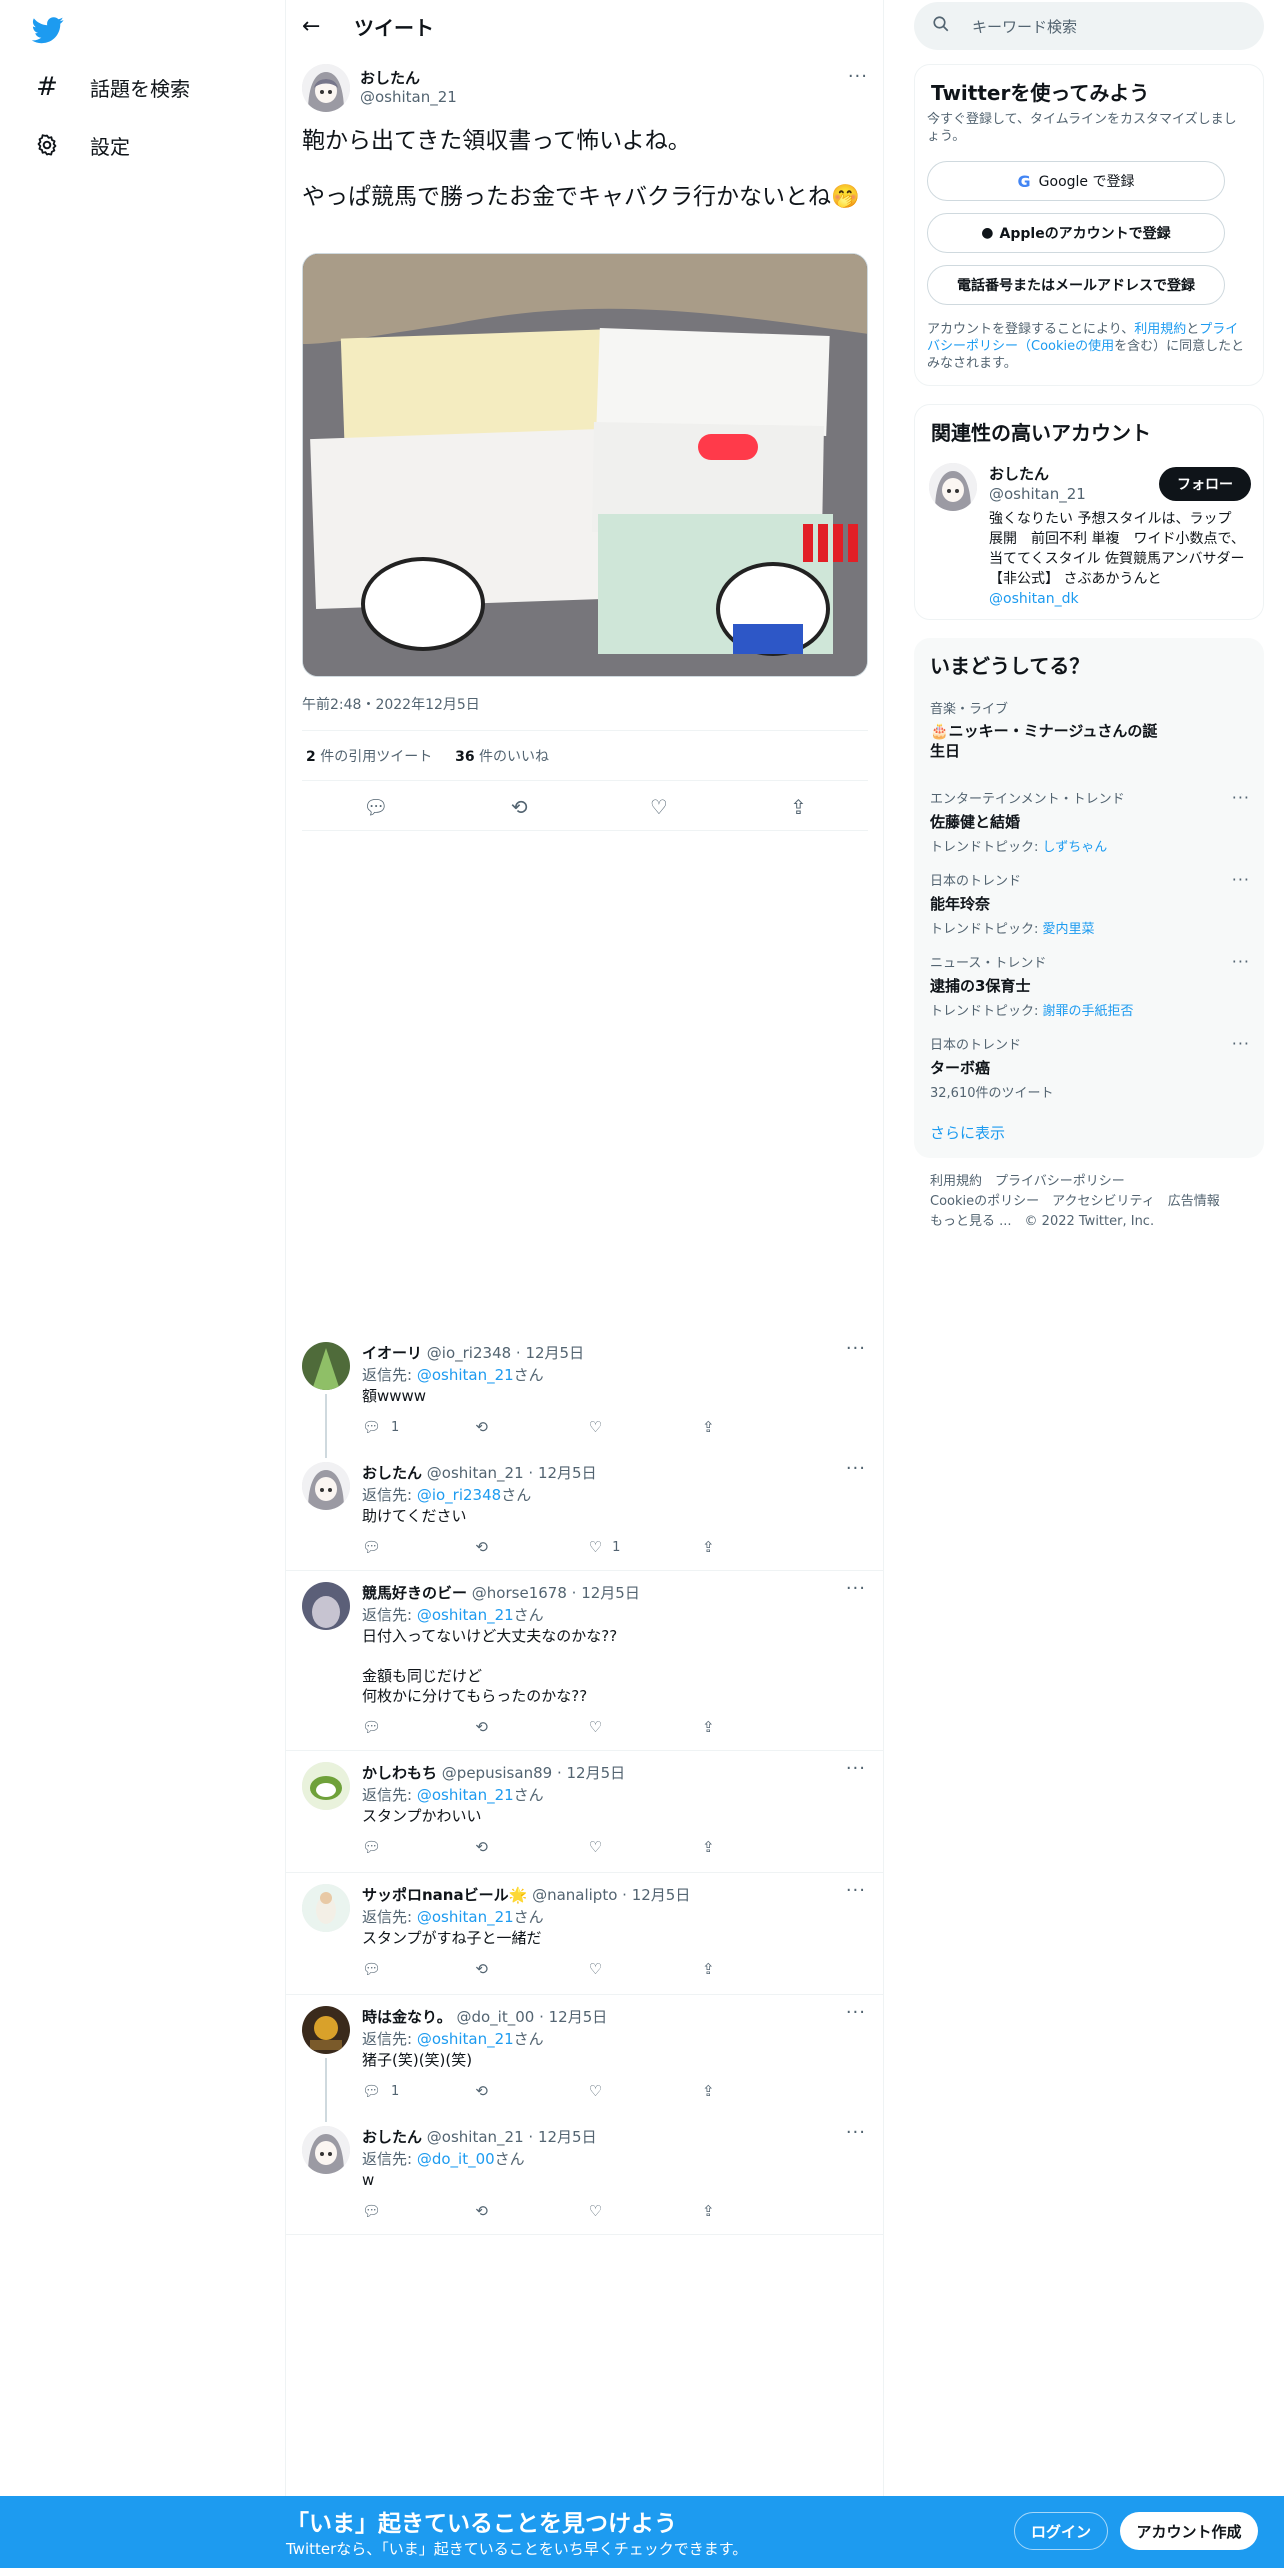 This screenshot has height=2568, width=1284. Describe the element at coordinates (456, 2159) in the screenshot. I see `reply-to-handle: @do_it_00` at that location.